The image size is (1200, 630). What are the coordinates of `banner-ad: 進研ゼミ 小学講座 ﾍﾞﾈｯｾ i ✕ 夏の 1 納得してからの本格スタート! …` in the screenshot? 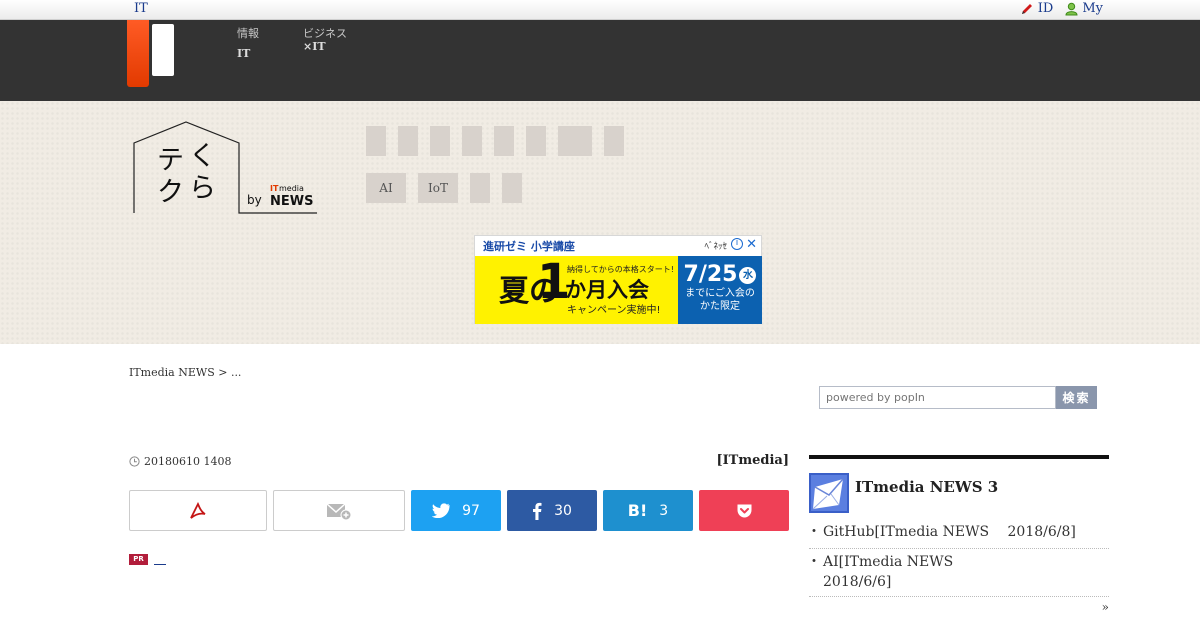 It's located at (618, 279).